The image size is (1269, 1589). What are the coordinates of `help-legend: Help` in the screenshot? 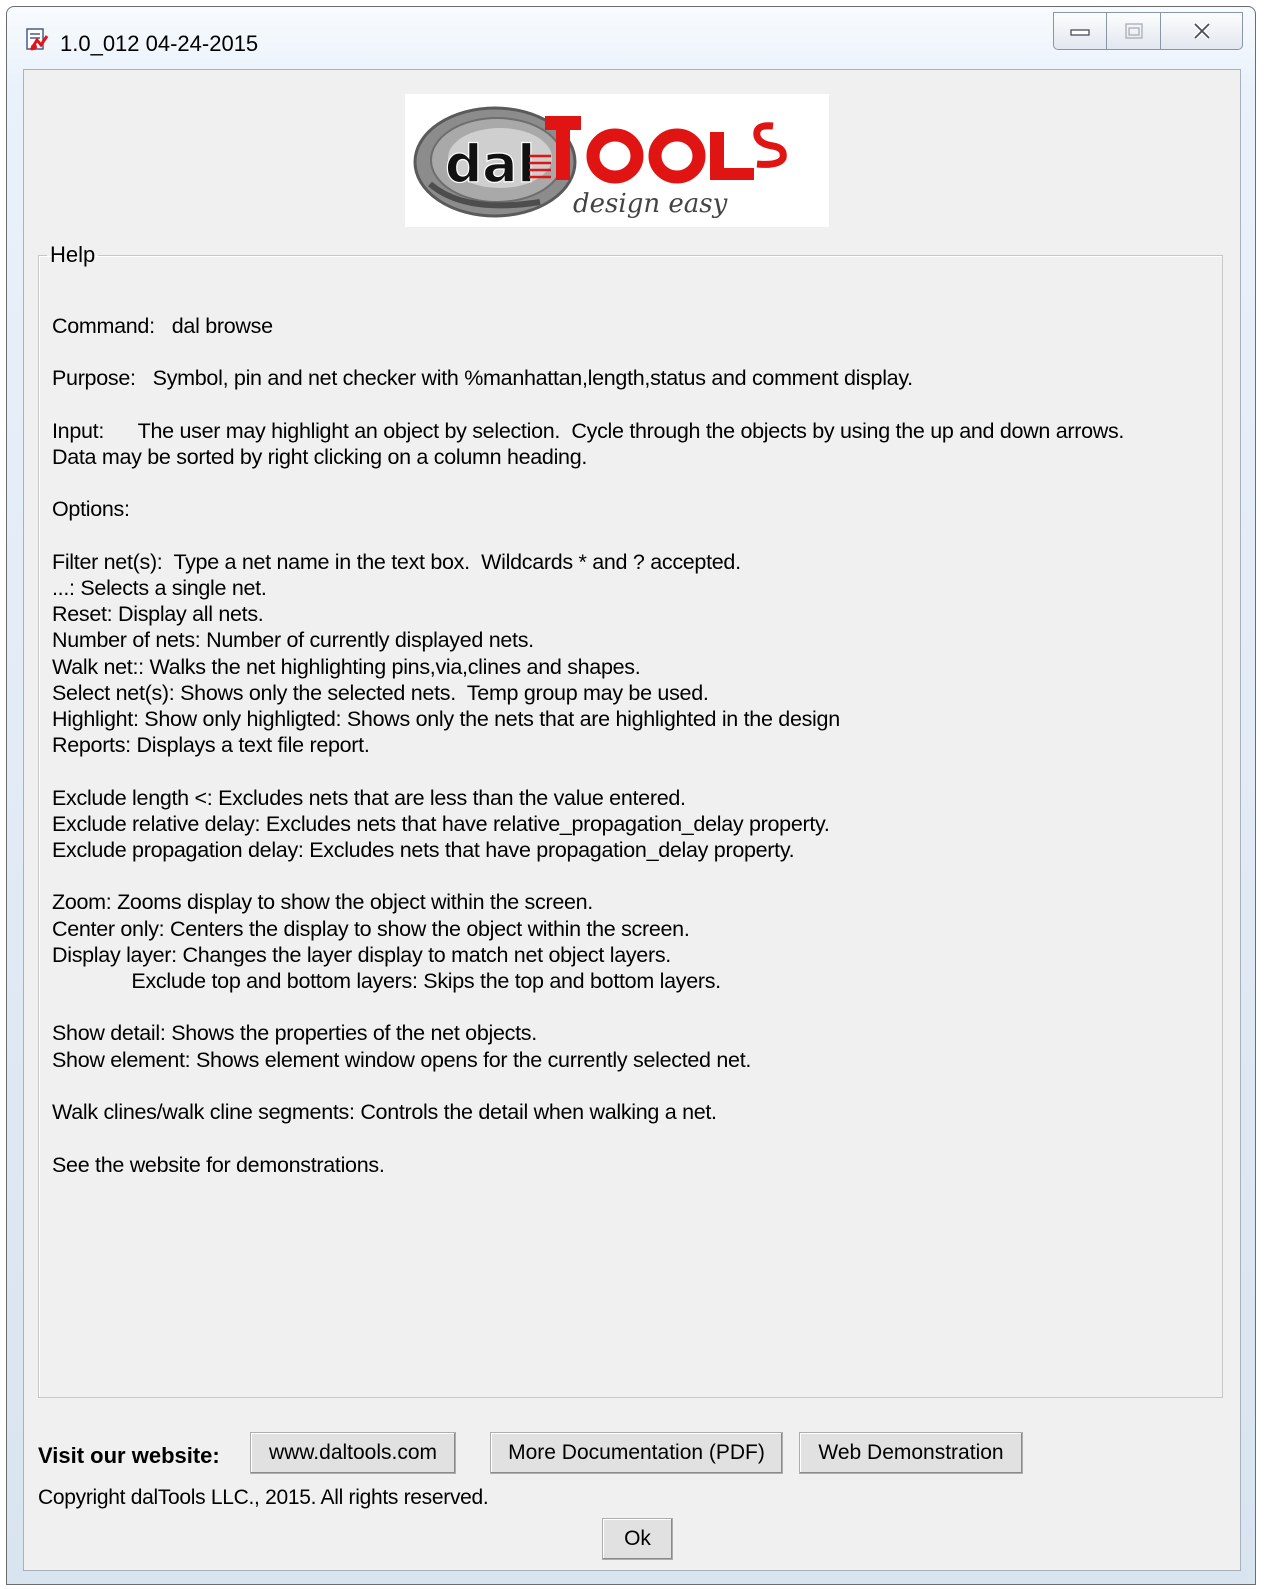 It's located at (73, 254).